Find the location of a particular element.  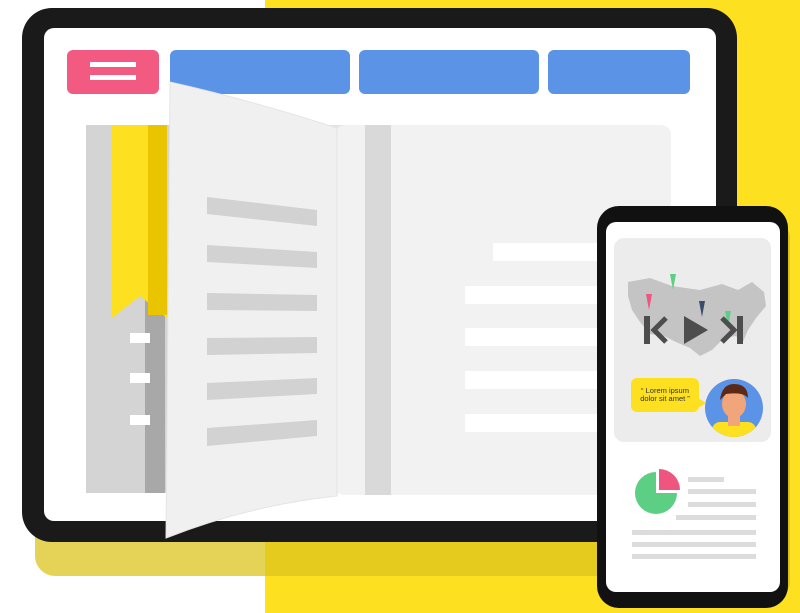

text-lines is located at coordinates (694, 544).